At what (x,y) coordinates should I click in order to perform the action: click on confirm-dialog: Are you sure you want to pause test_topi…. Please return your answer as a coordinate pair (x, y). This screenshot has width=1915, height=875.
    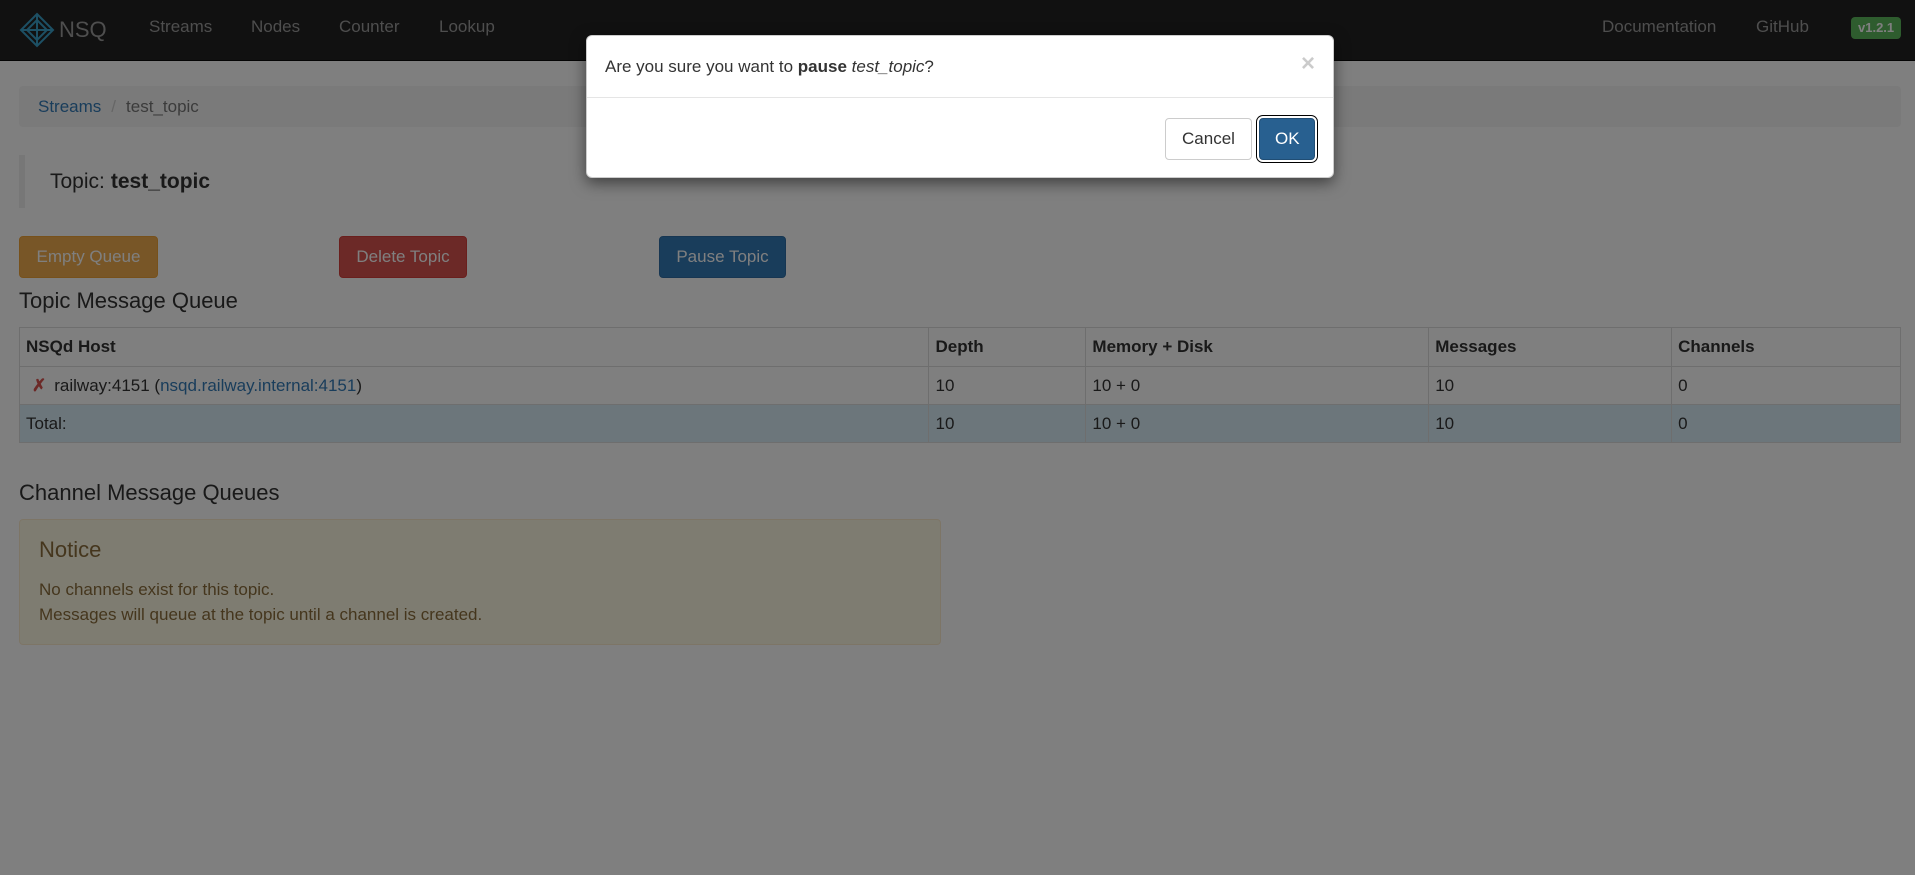
    Looking at the image, I should click on (960, 106).